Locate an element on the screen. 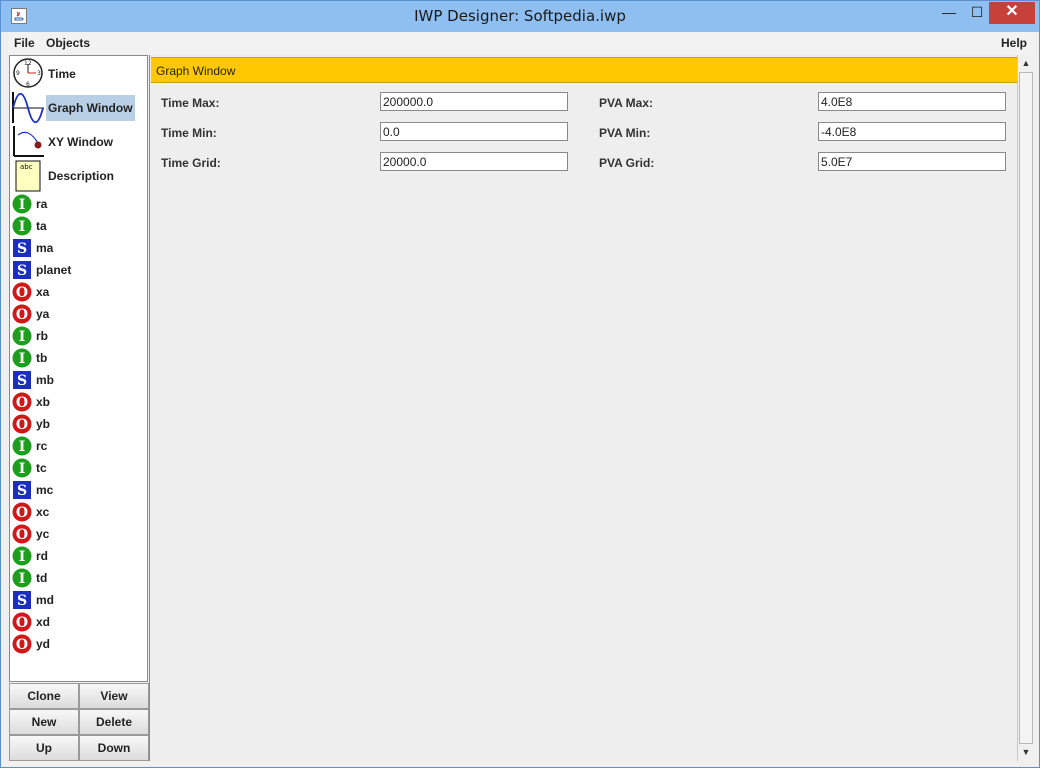 This screenshot has width=1040, height=768. scroll-thumb is located at coordinates (1026, 408).